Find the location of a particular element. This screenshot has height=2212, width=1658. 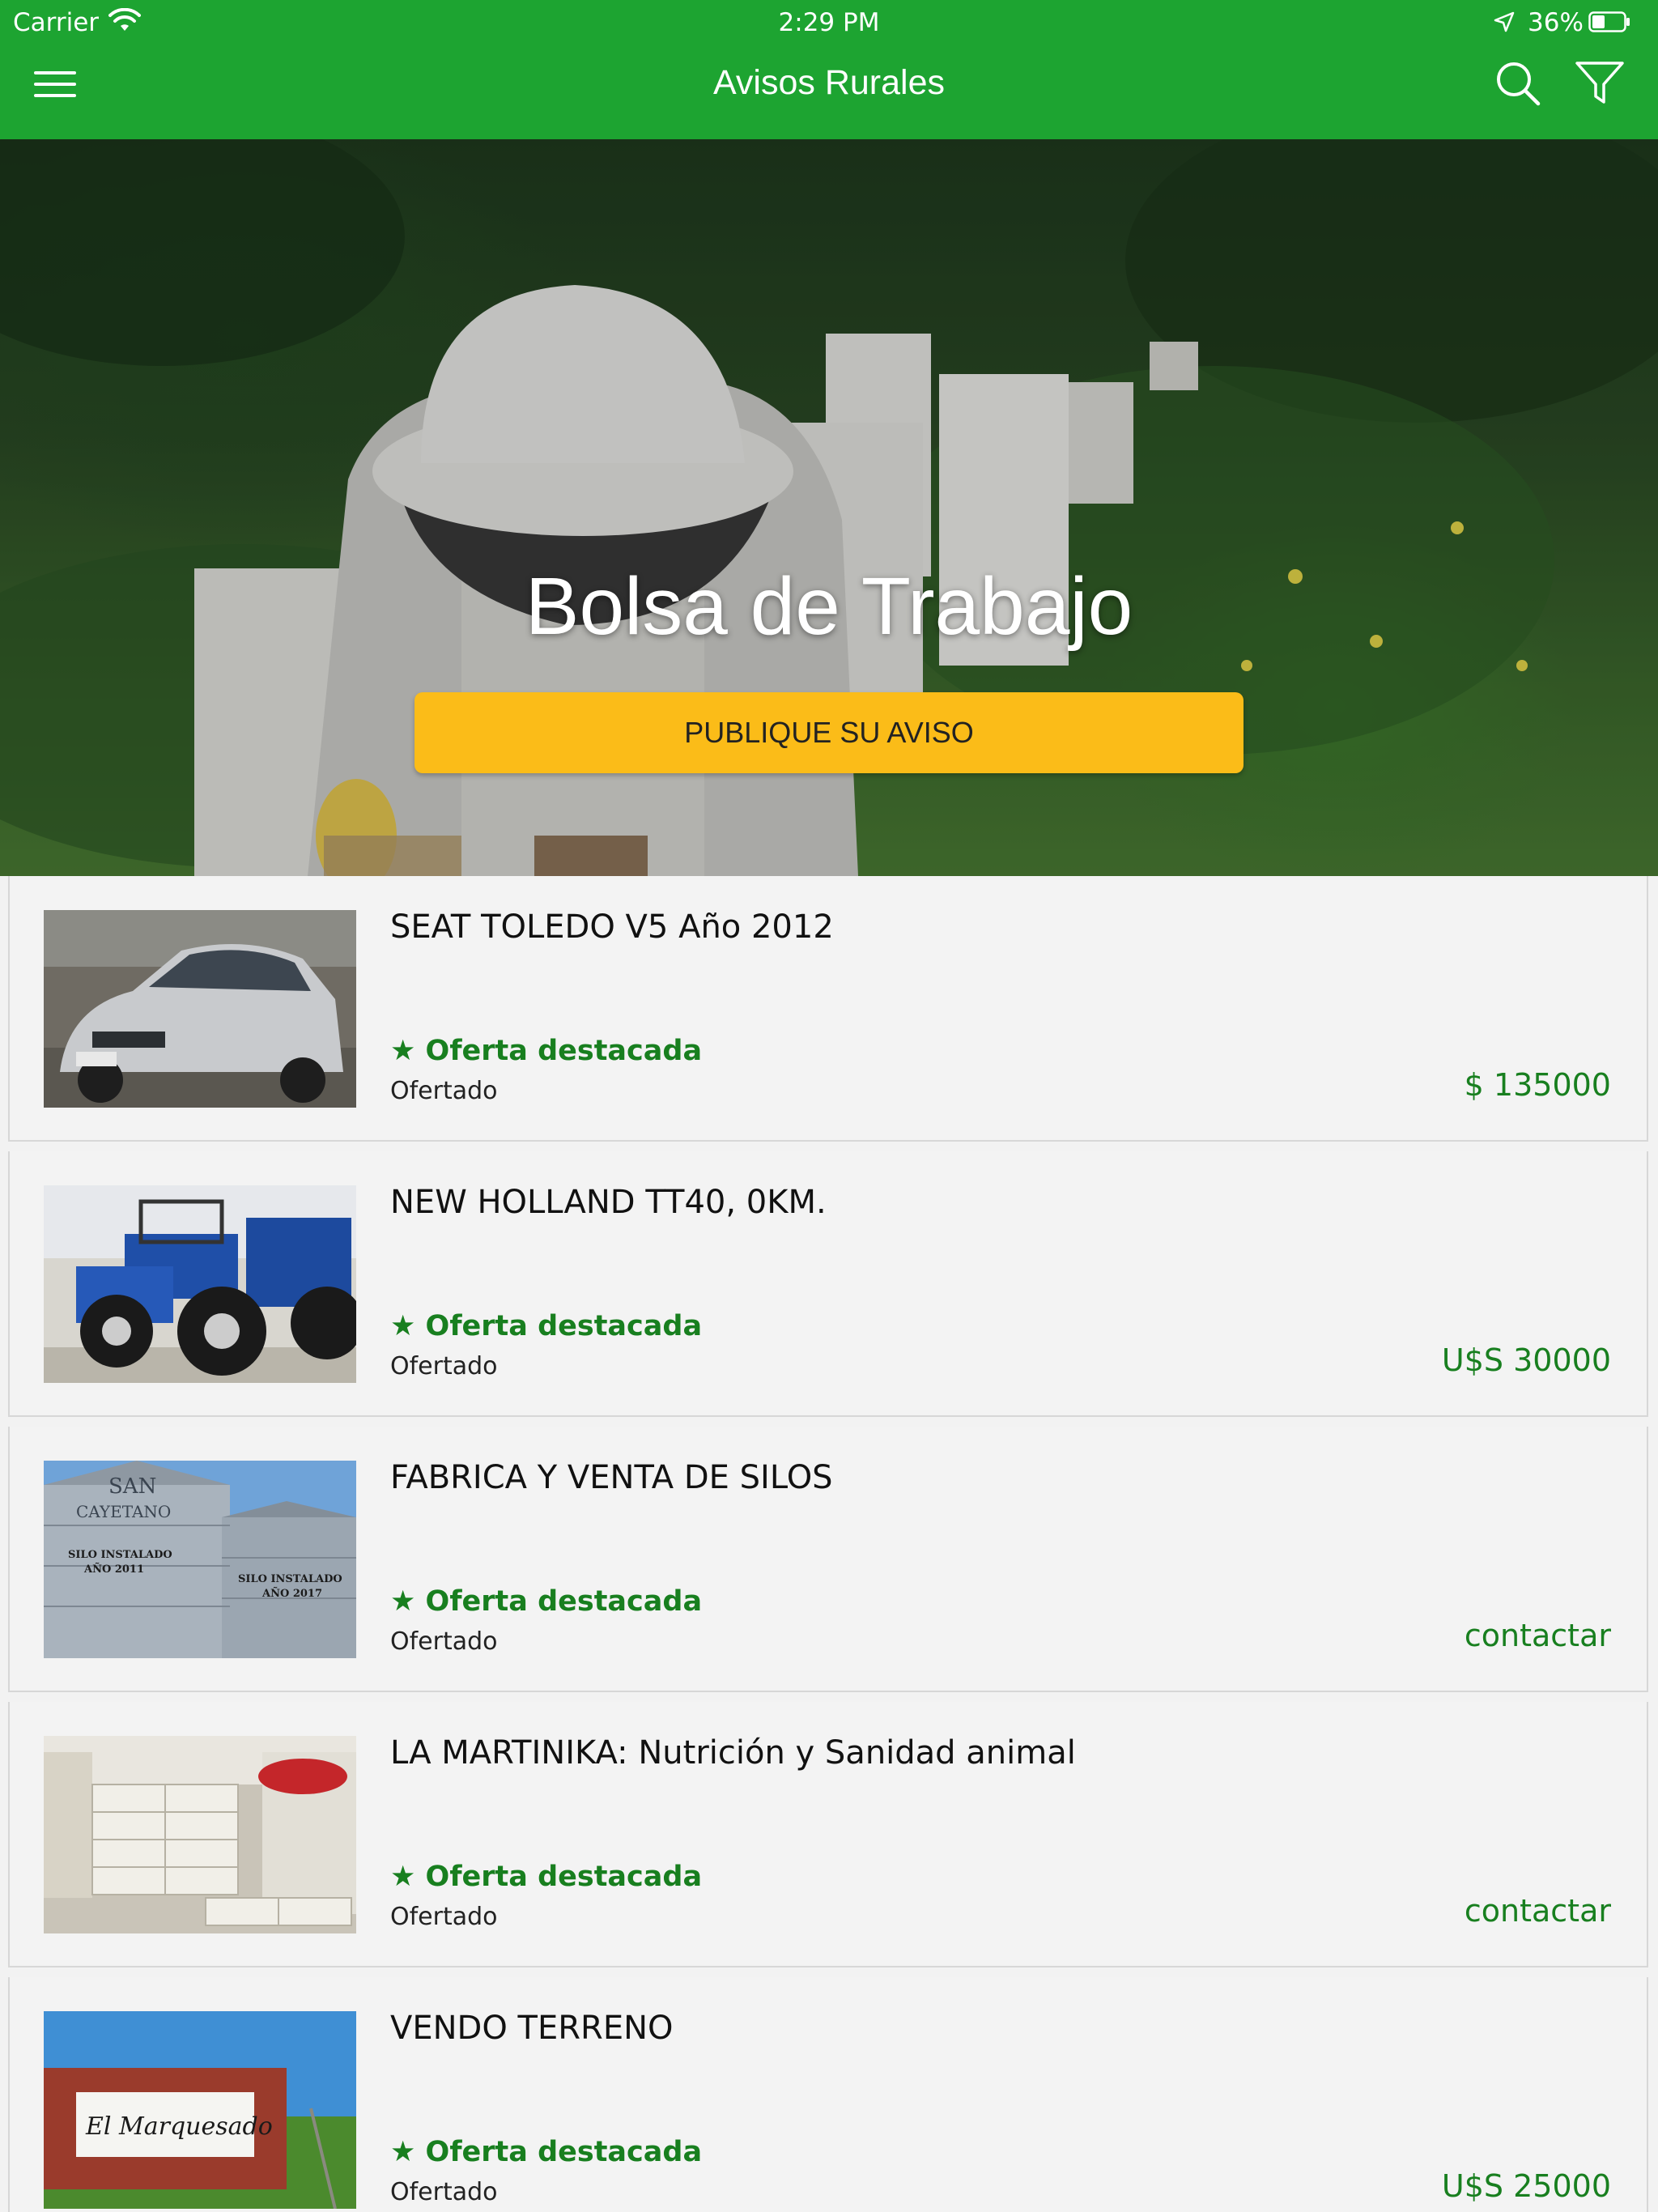

listing-thumbnail: El Marquesado is located at coordinates (200, 2110).